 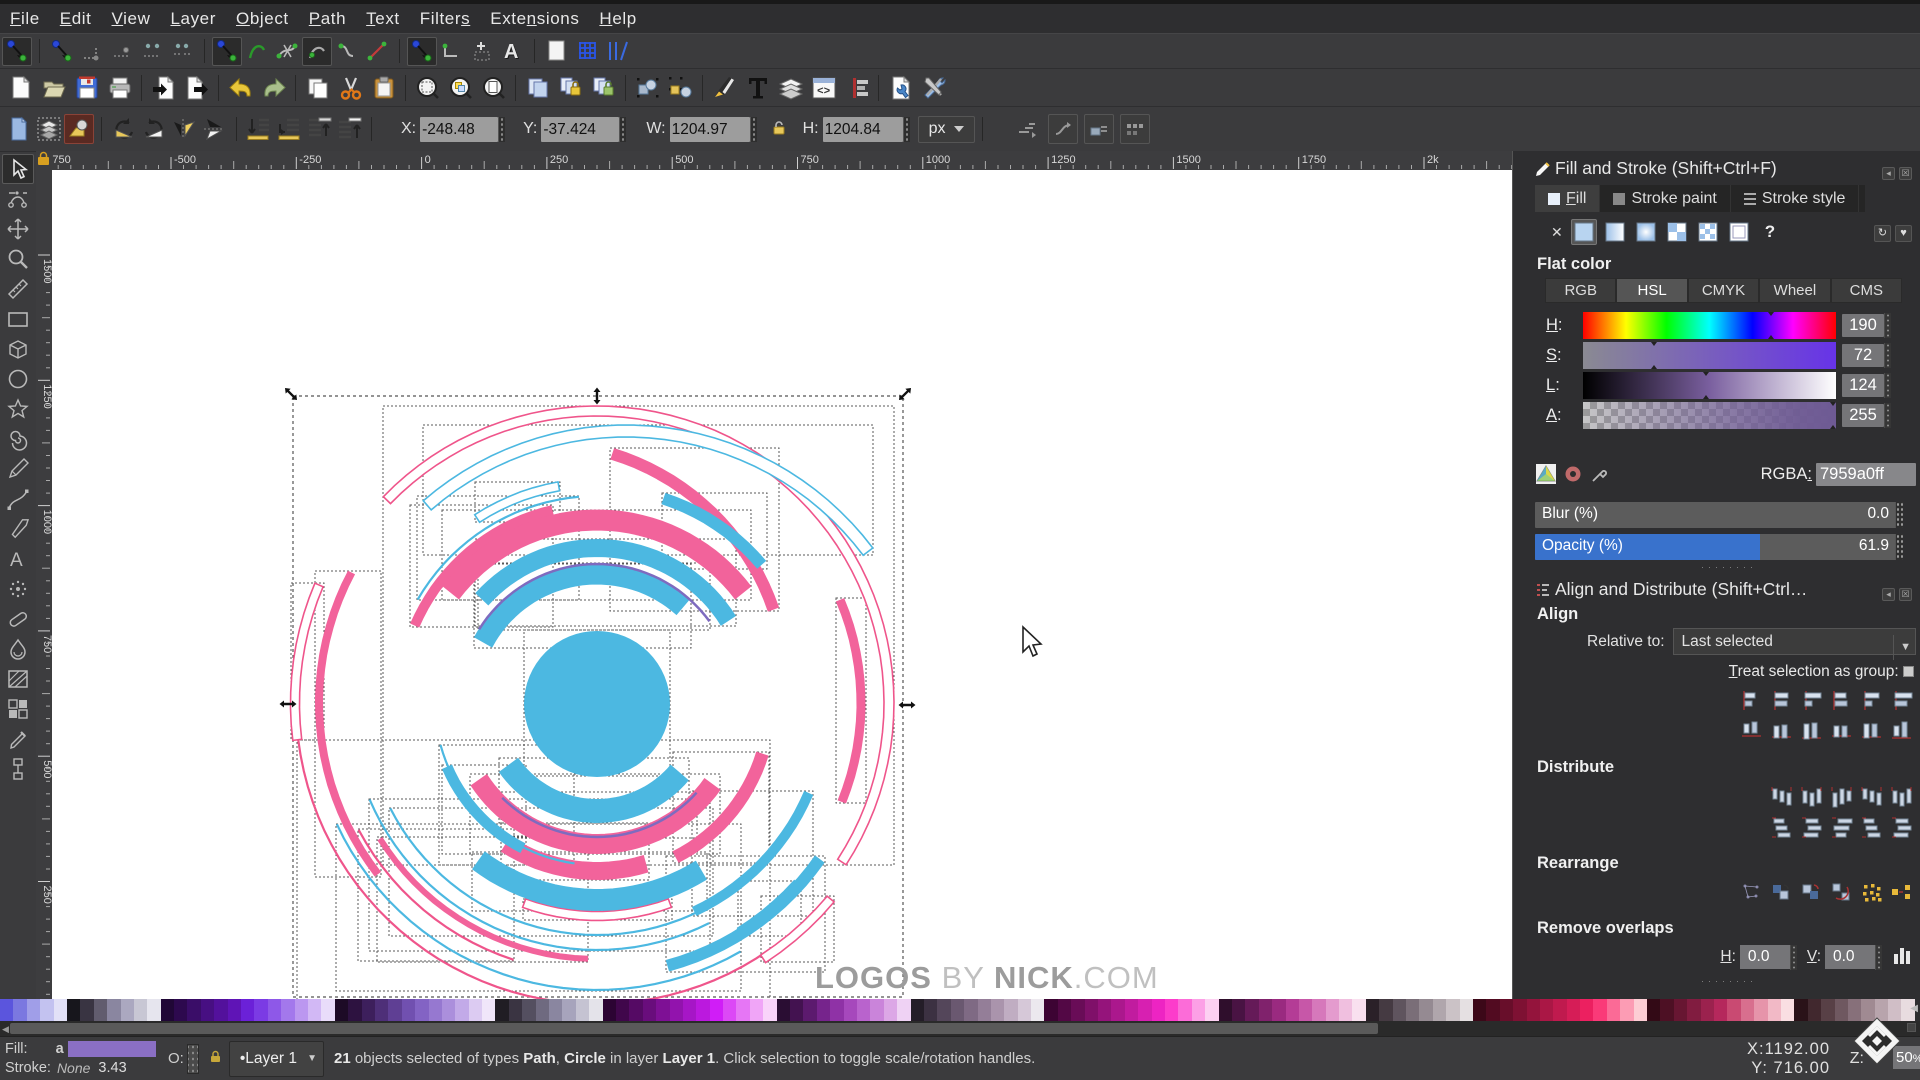 I want to click on svg-text: 1750, so click(x=1314, y=160).